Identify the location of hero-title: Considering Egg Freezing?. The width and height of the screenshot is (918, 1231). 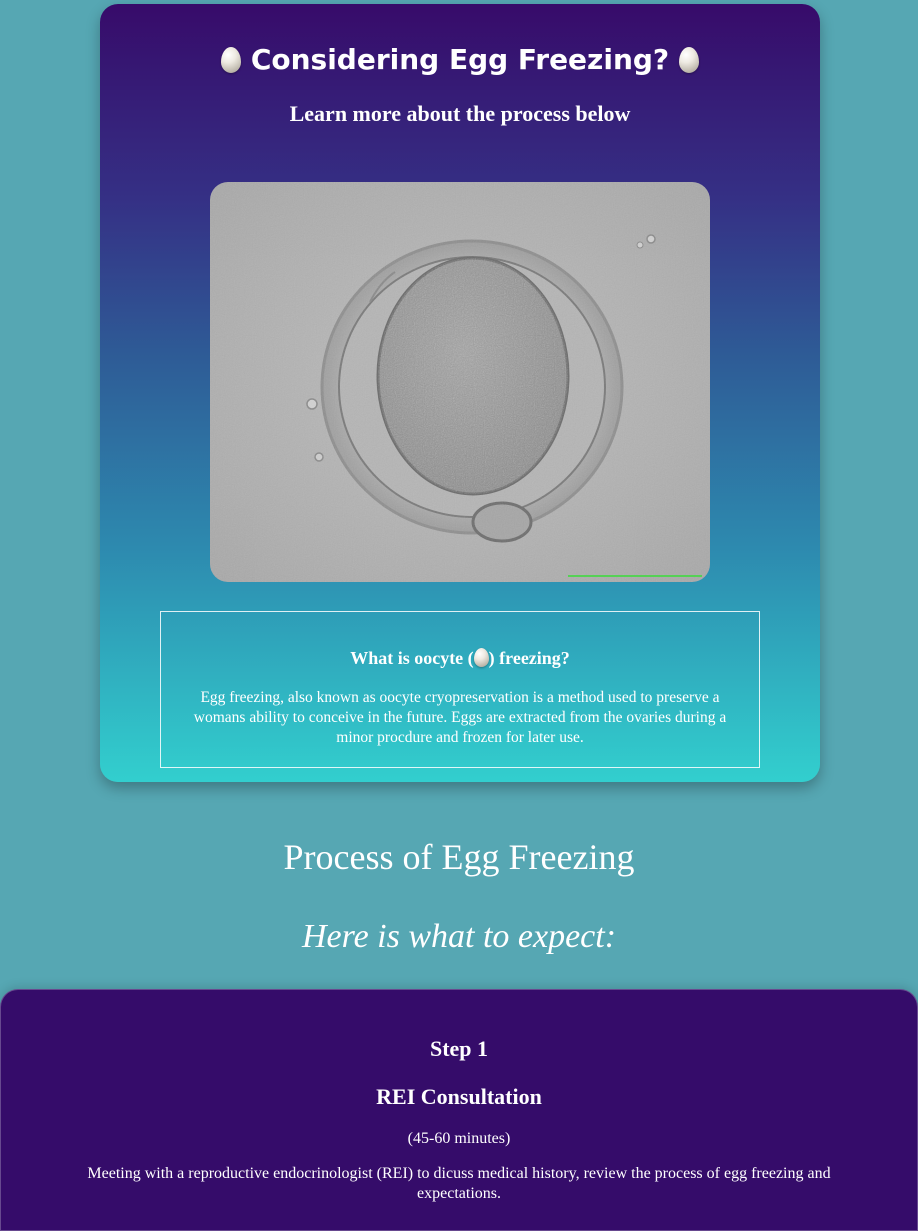
(460, 60).